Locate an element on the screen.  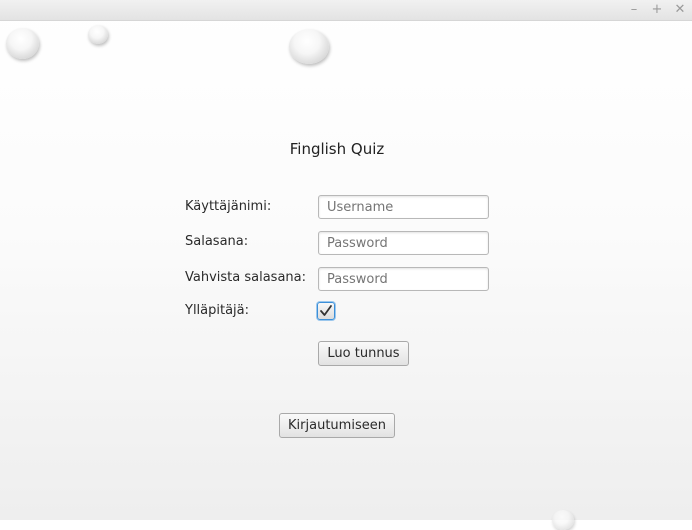
go-to-login-button: Kirjautumiseen is located at coordinates (337, 425).